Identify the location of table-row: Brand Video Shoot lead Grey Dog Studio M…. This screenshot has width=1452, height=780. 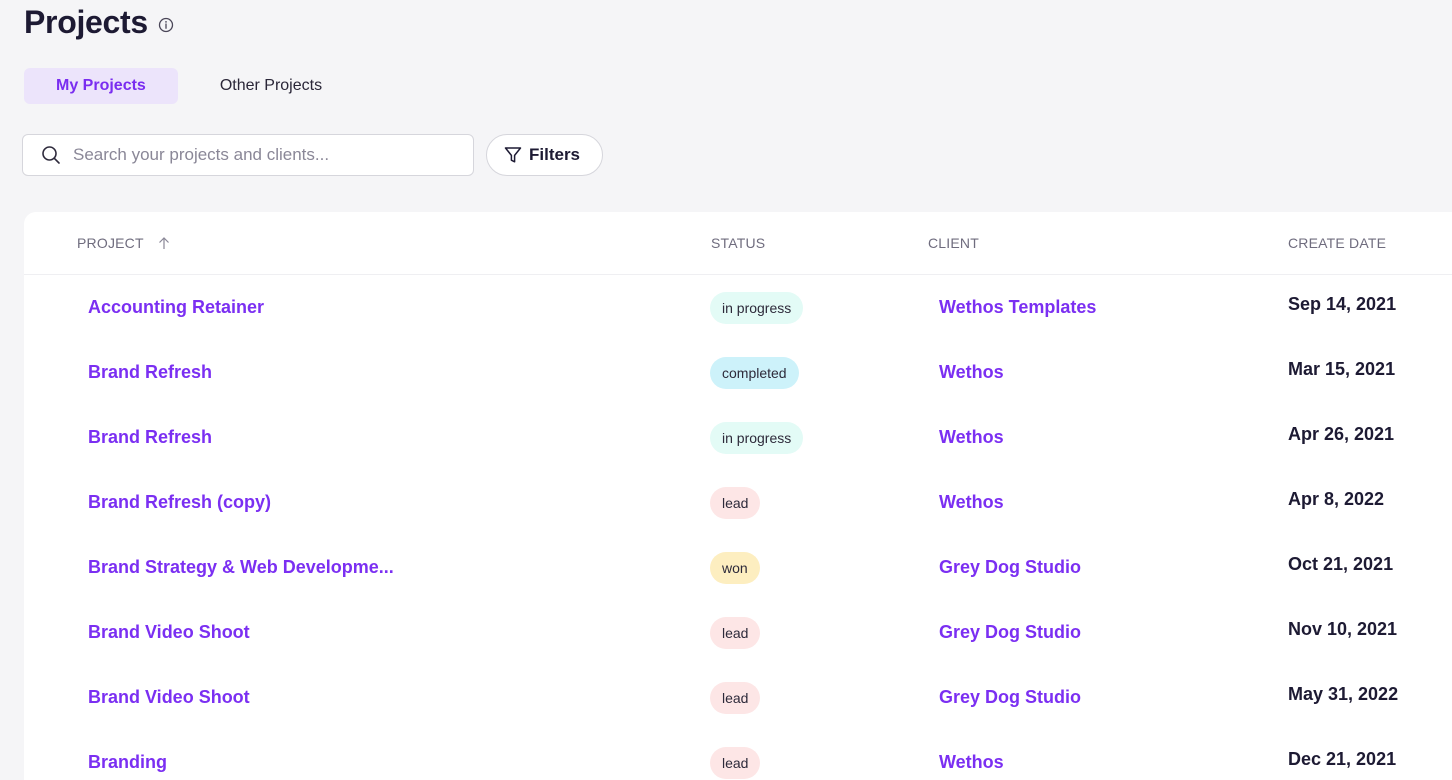
(738, 697).